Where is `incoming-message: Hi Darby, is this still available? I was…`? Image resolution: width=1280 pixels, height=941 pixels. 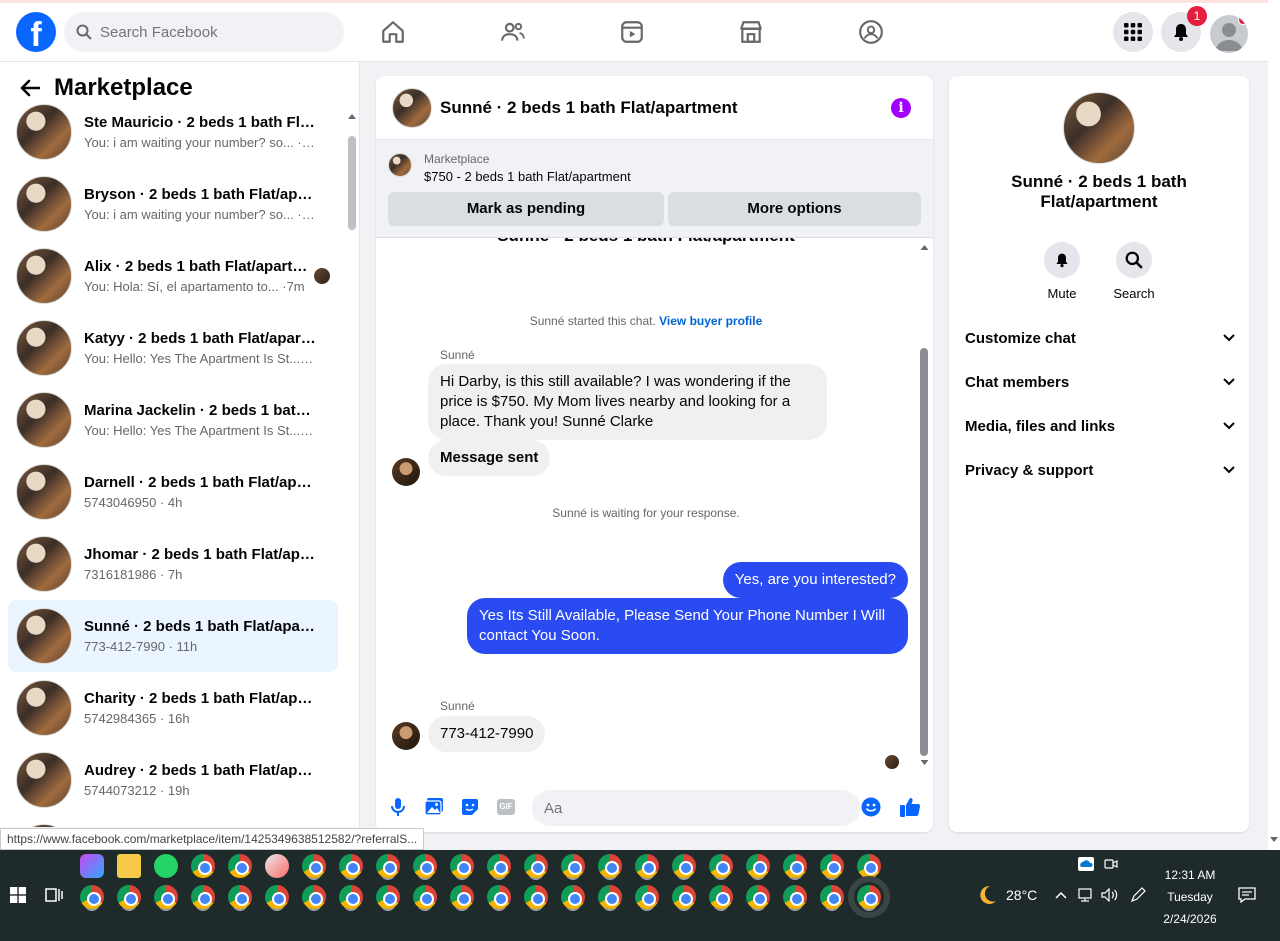 incoming-message: Hi Darby, is this still available? I was… is located at coordinates (627, 402).